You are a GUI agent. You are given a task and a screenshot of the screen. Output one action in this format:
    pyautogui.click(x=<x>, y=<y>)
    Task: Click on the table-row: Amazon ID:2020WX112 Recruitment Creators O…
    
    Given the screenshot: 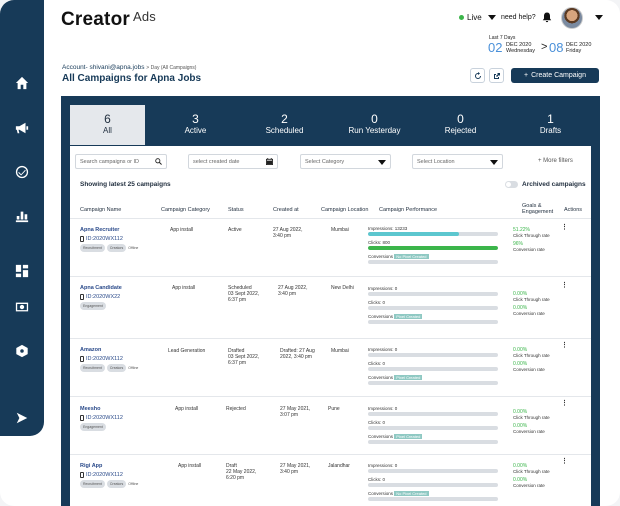 What is the action you would take?
    pyautogui.click(x=330, y=367)
    